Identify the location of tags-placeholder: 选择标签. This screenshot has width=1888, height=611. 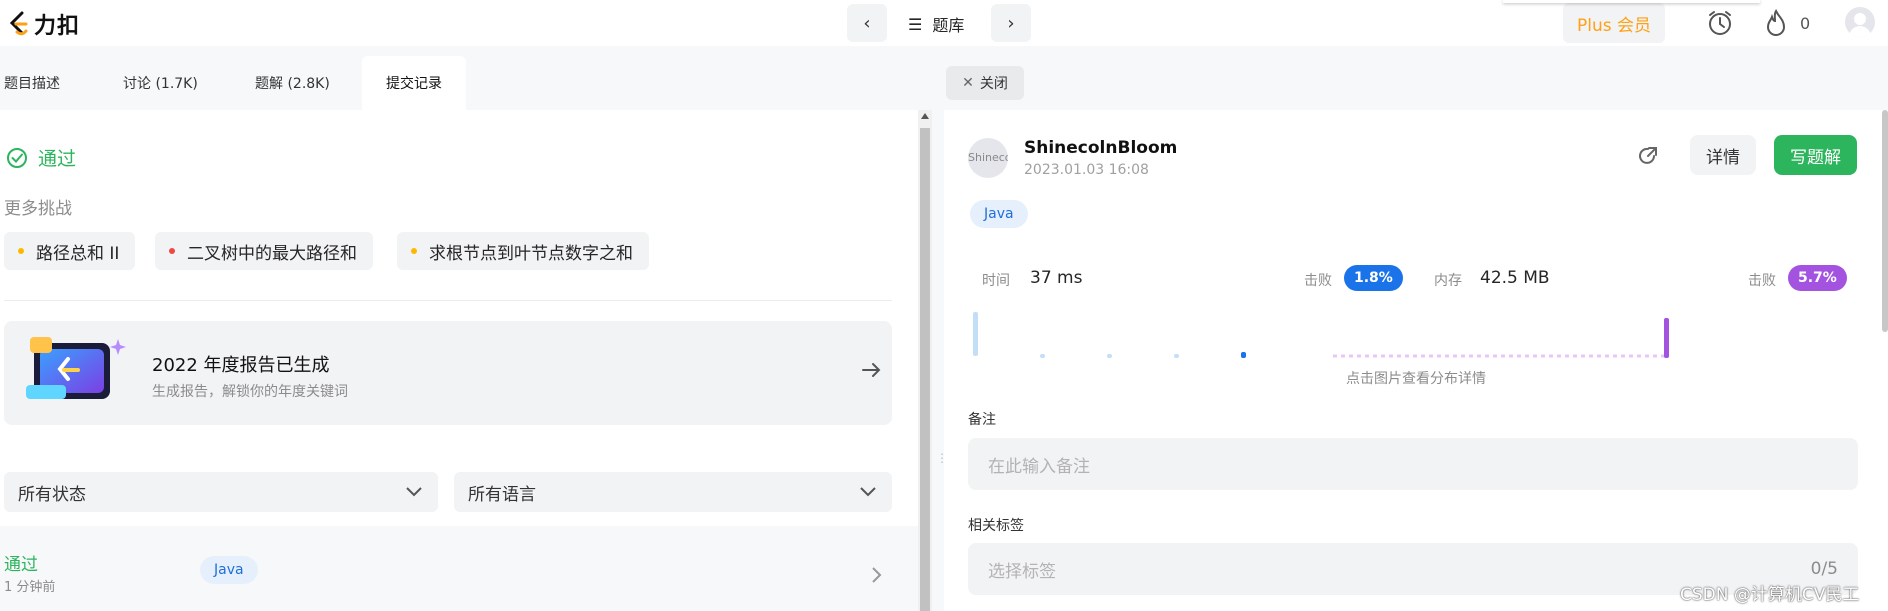
(1022, 571).